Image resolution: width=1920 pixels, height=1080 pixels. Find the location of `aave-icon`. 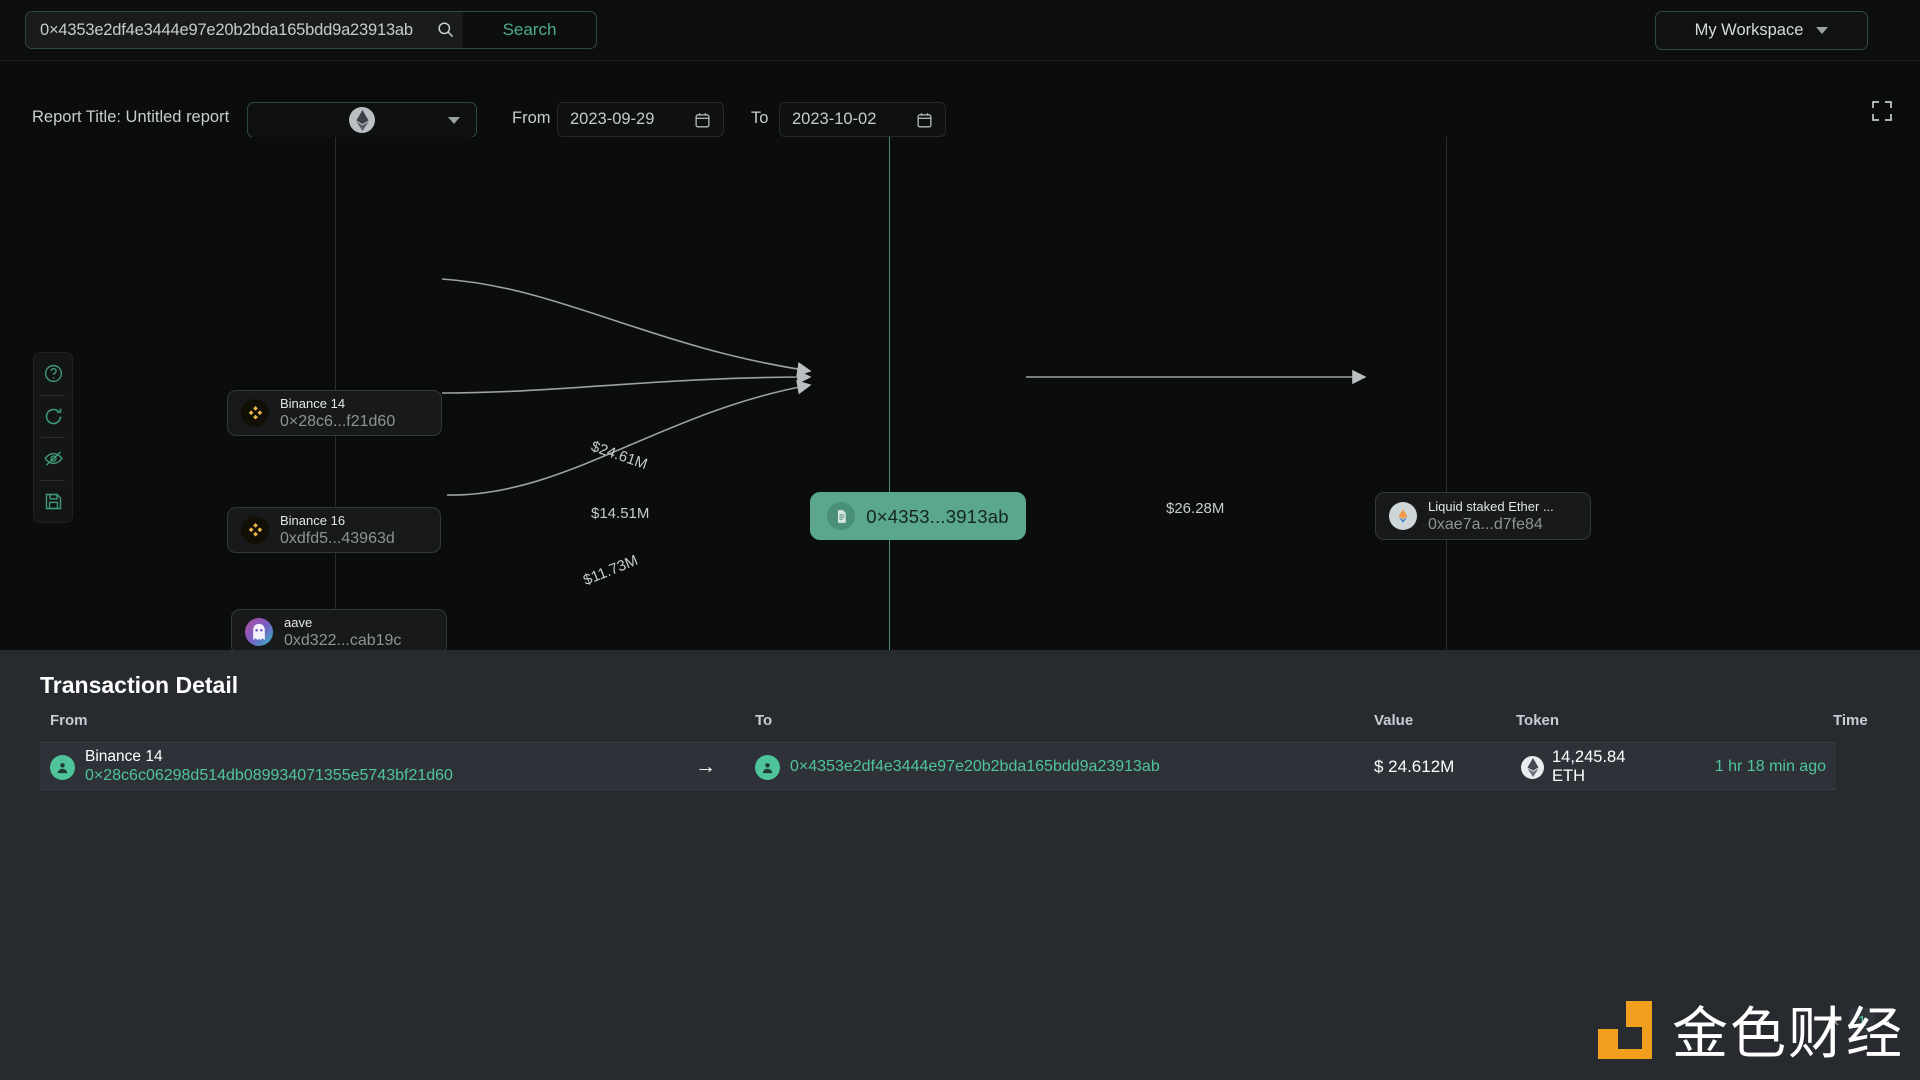

aave-icon is located at coordinates (259, 632).